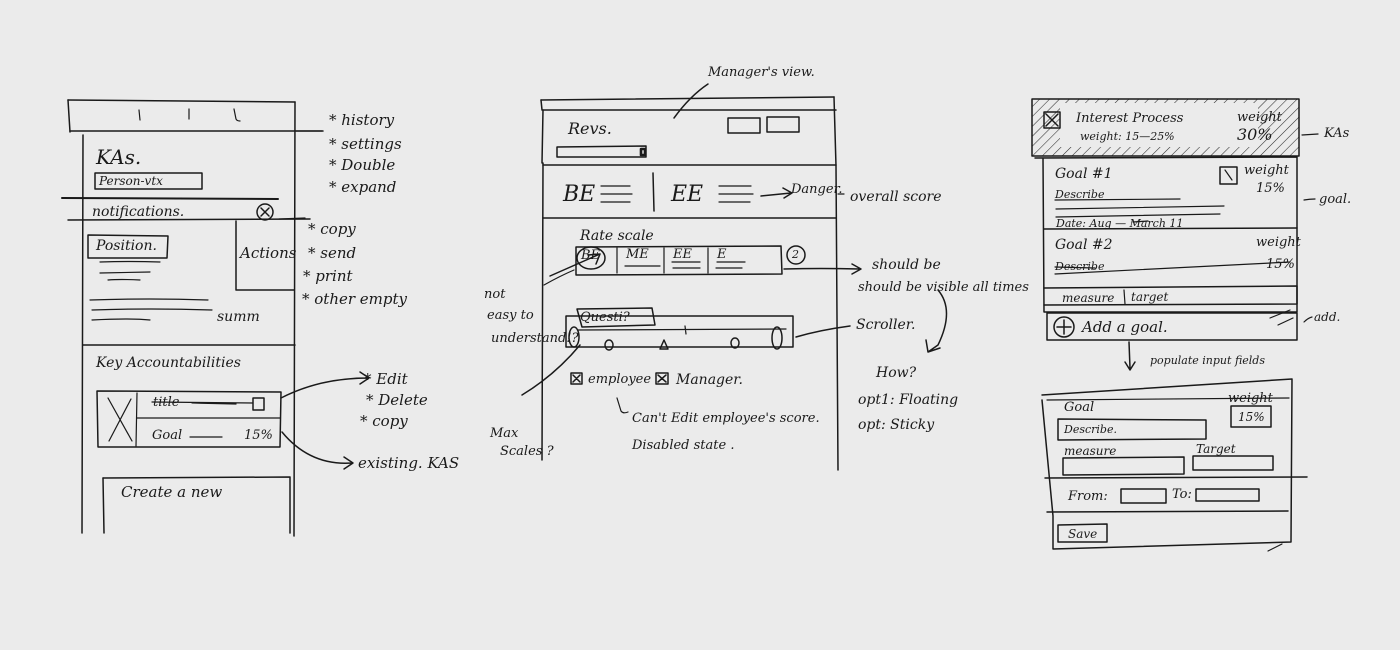  I want to click on existing-kas-note: existing. KAS, so click(409, 463).